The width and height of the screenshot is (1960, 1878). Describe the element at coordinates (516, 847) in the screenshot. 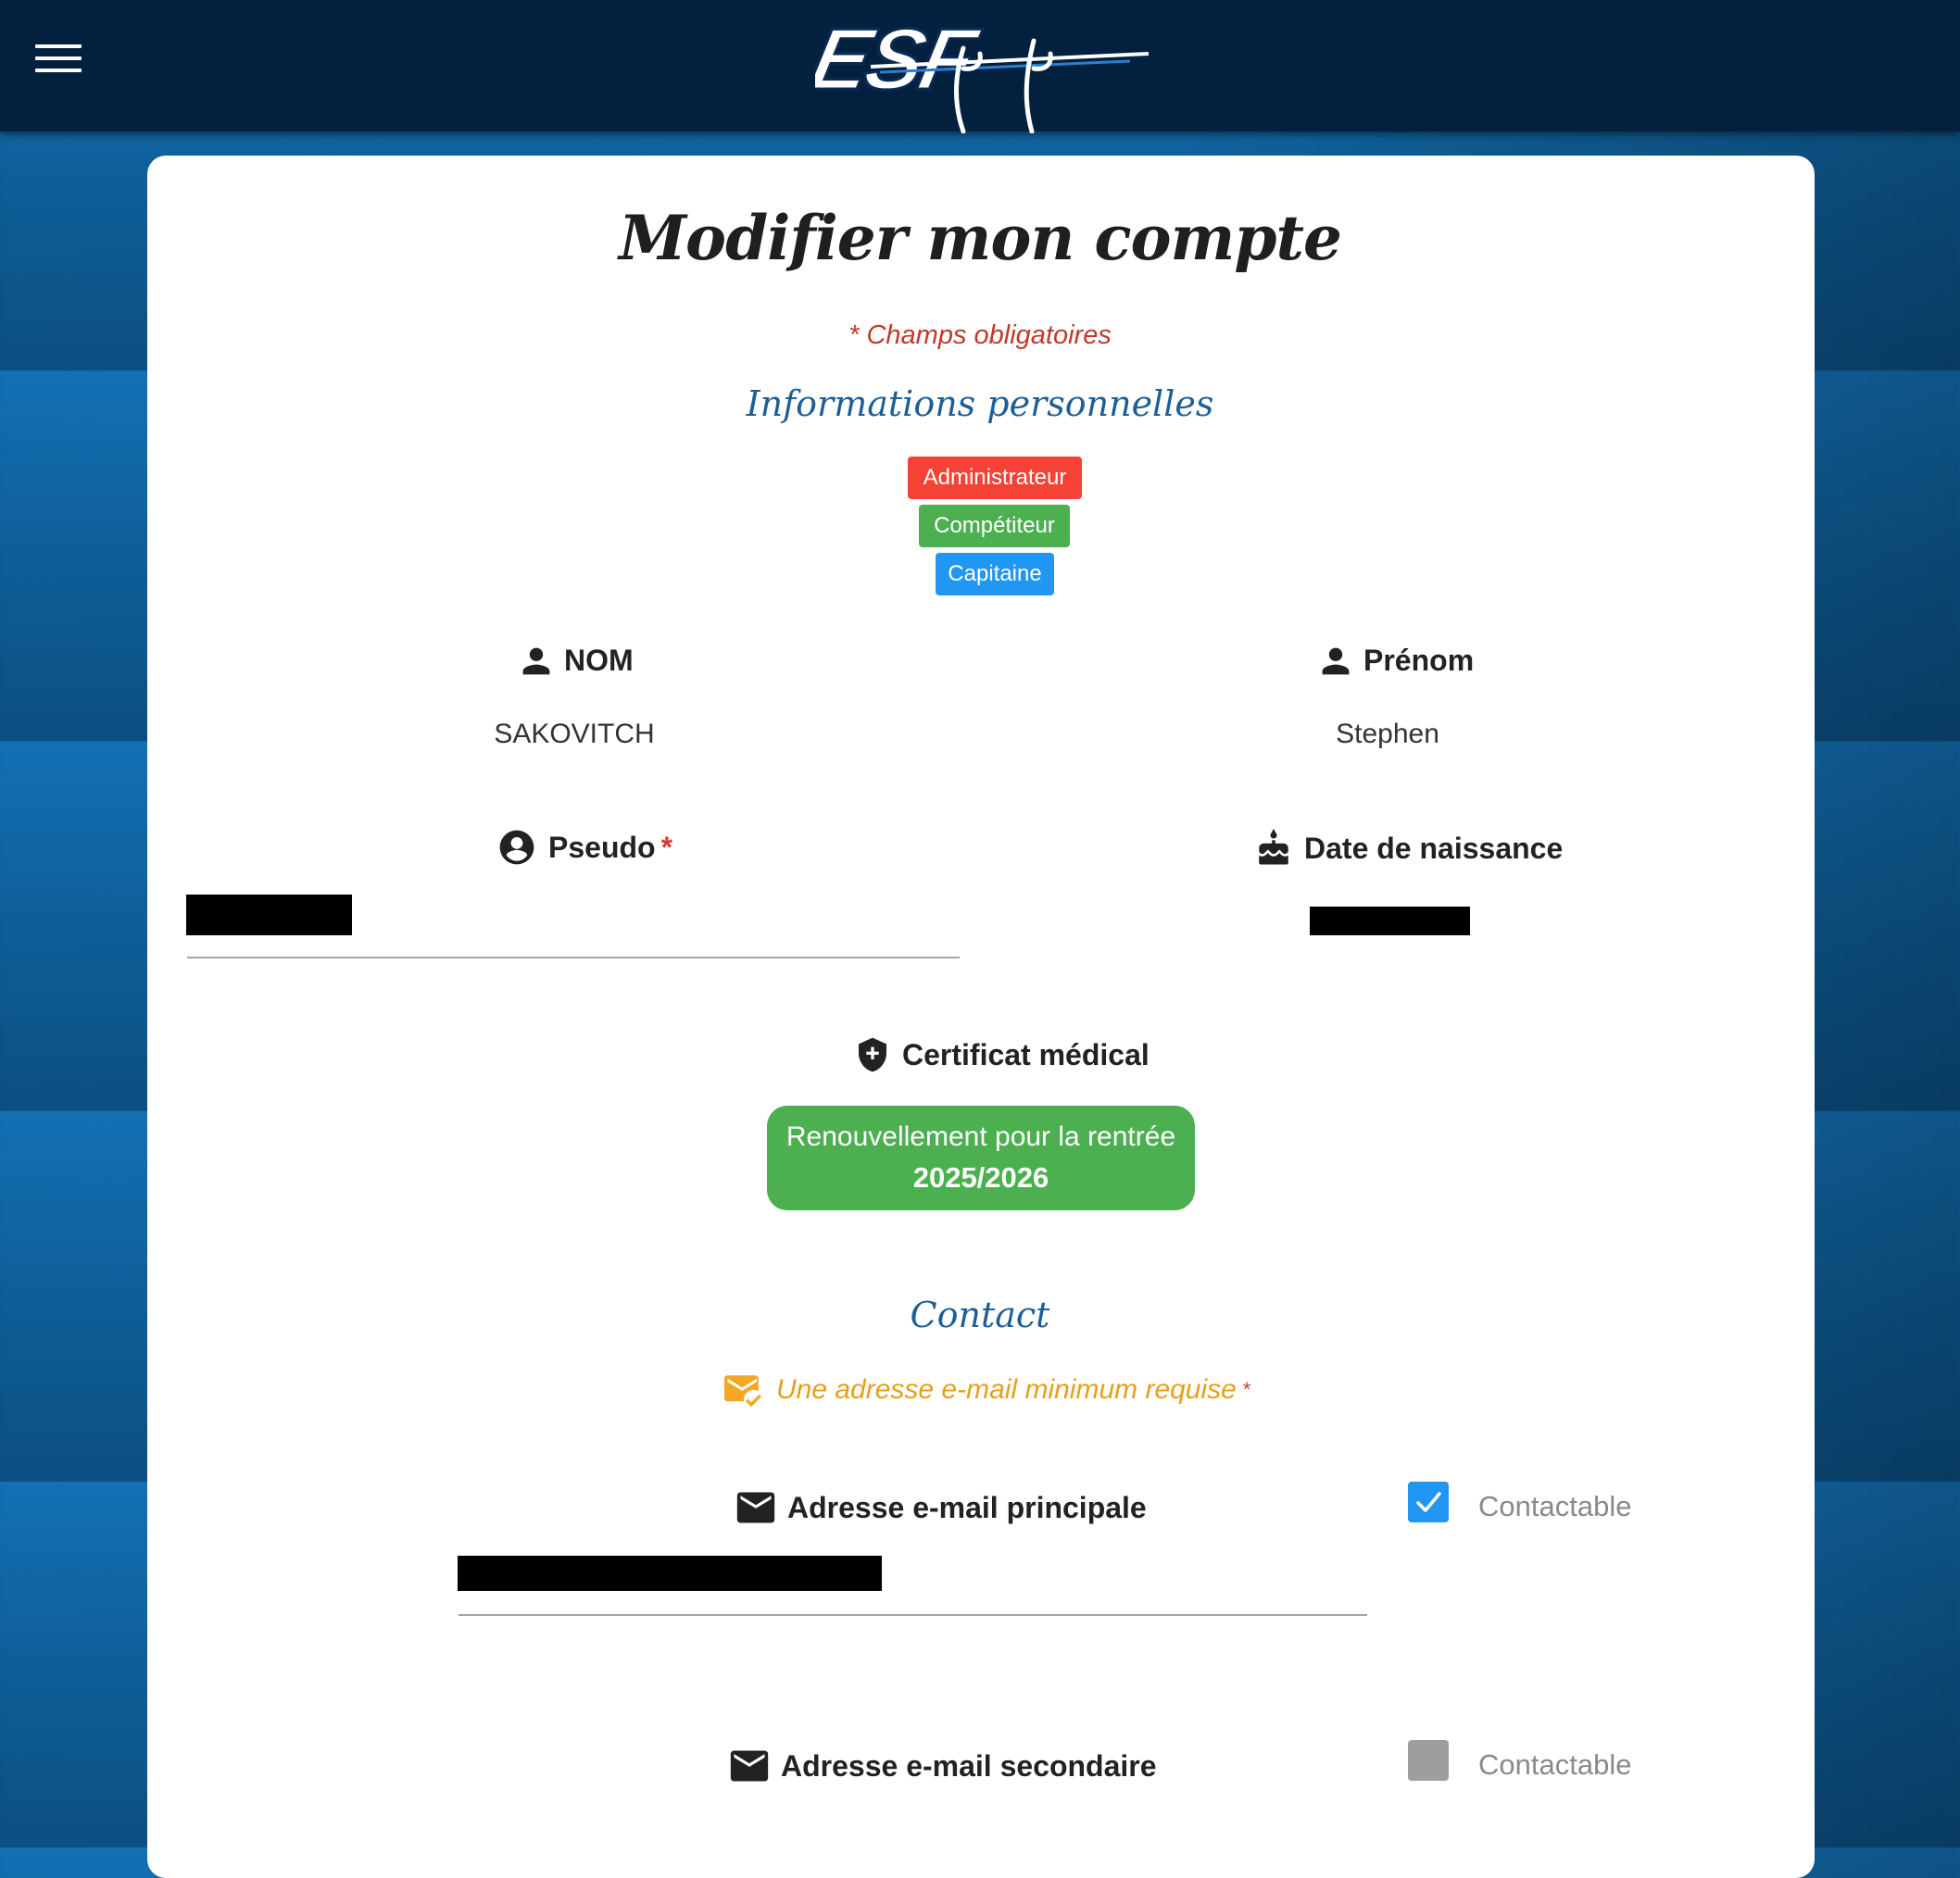

I see `account-circle-icon` at that location.